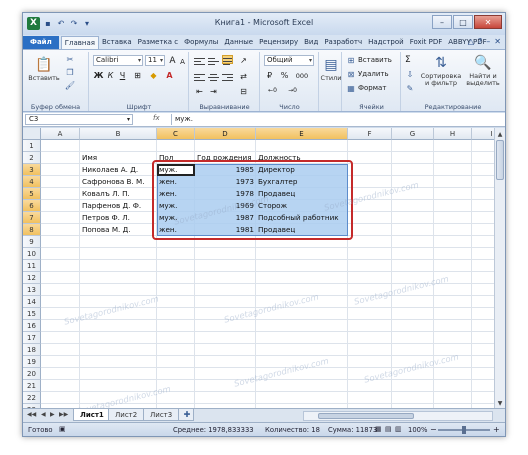 The width and height of the screenshot is (528, 455). I want to click on insert-cells-button: ⊞ Вставить, so click(369, 60).